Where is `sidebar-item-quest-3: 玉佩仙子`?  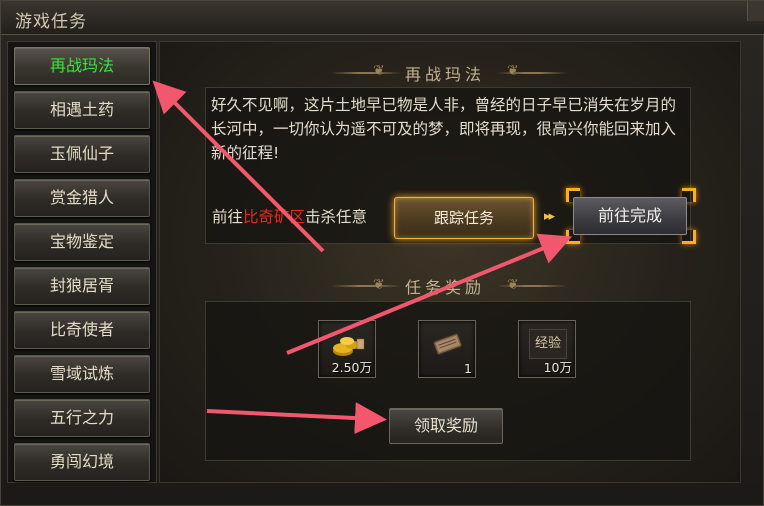 sidebar-item-quest-3: 玉佩仙子 is located at coordinates (82, 154).